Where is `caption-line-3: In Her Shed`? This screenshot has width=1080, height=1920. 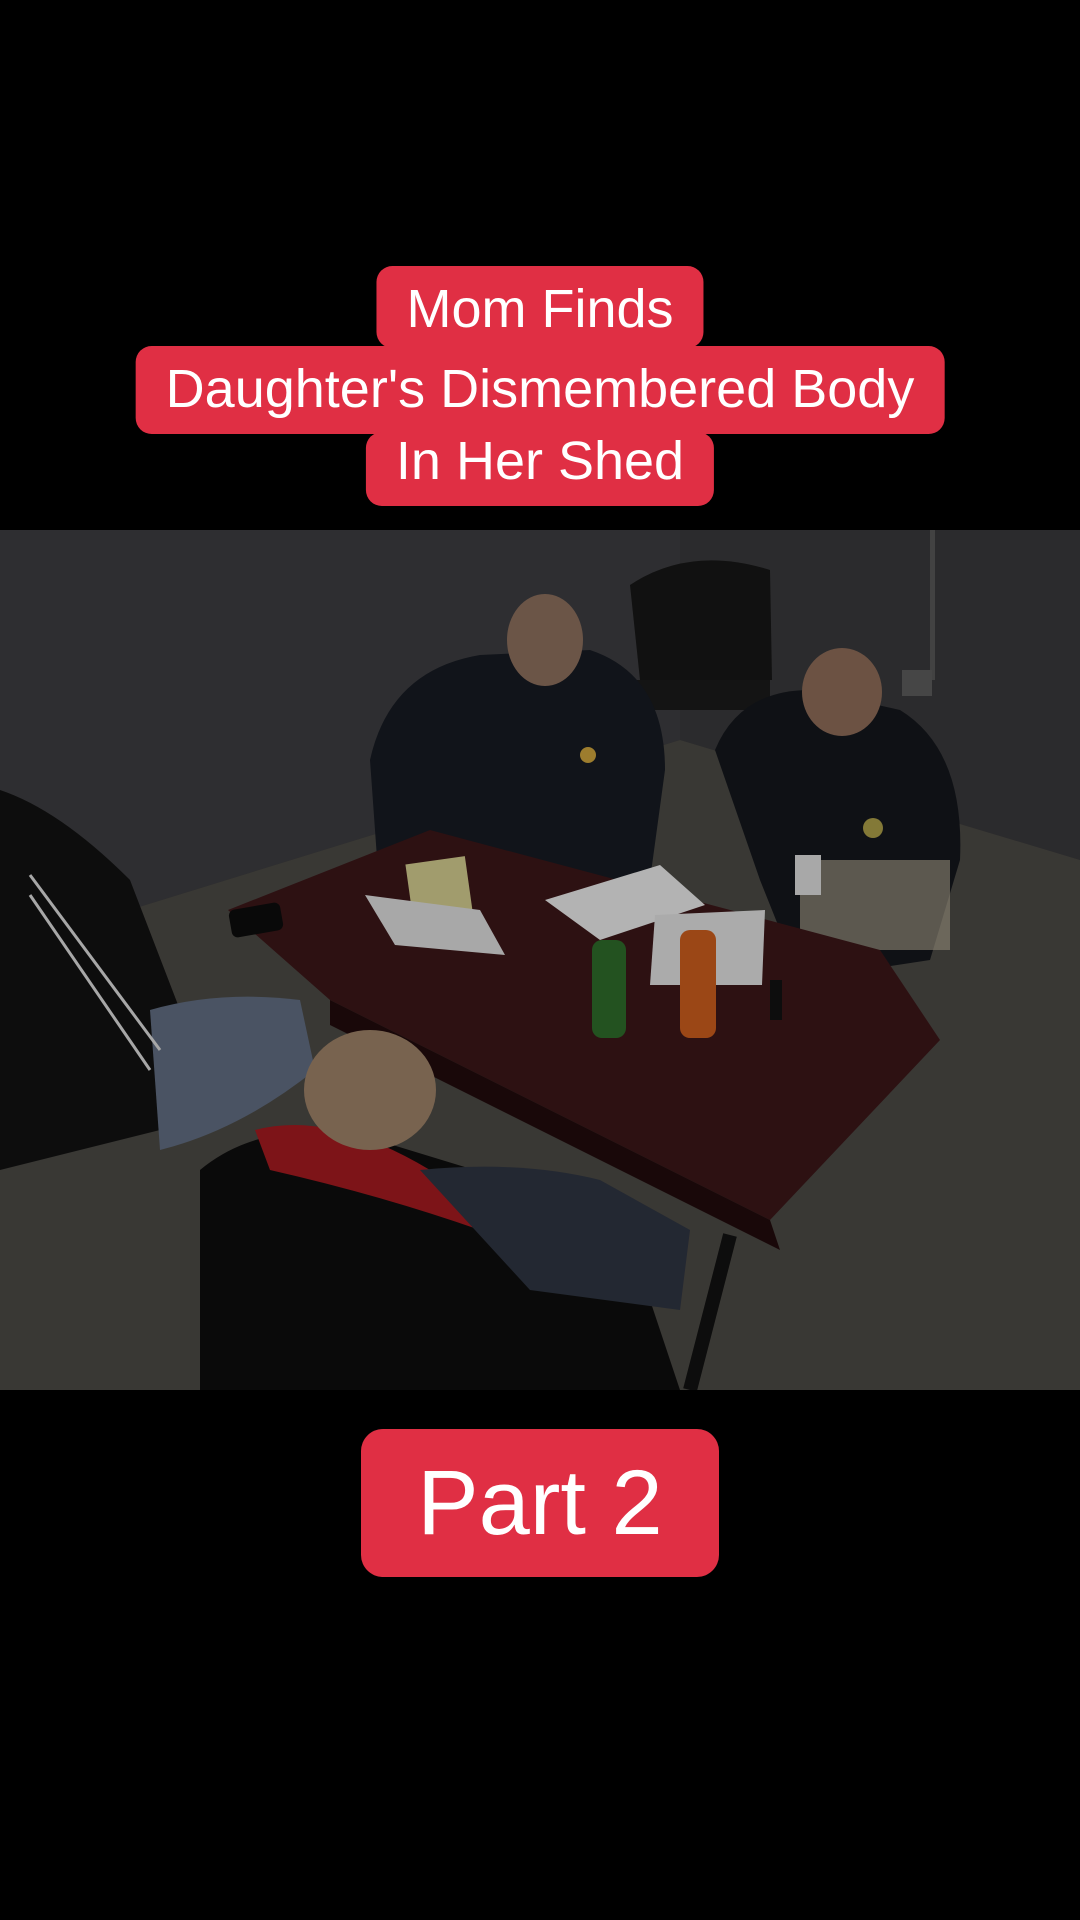 caption-line-3: In Her Shed is located at coordinates (540, 469).